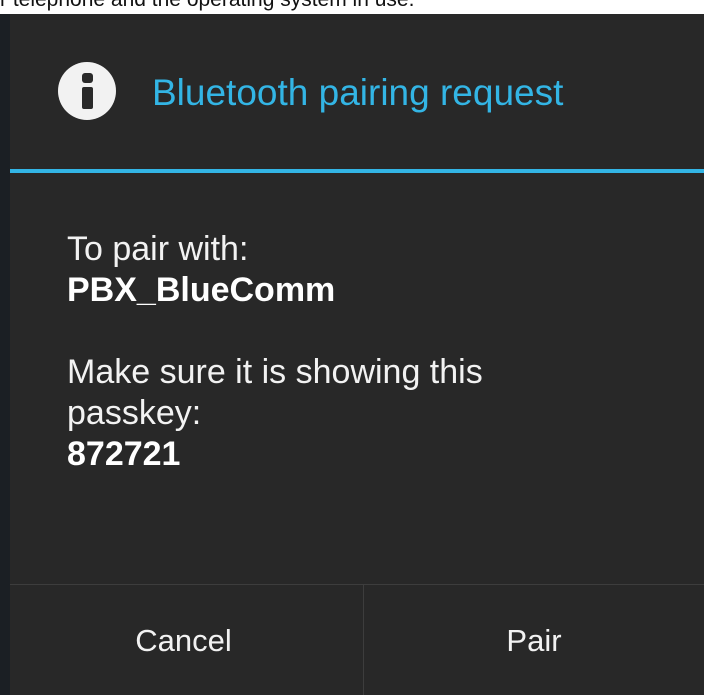 The image size is (704, 695). What do you see at coordinates (357, 171) in the screenshot?
I see `title-divider` at bounding box center [357, 171].